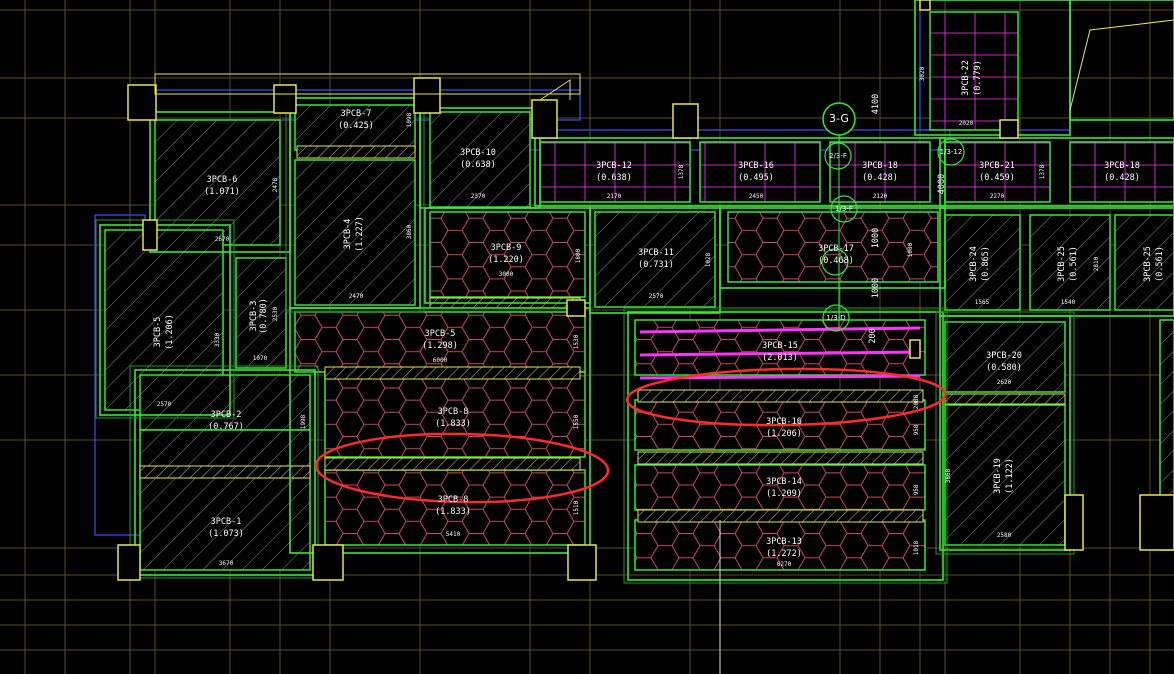  I want to click on label-3pcb-8a-name: 3PCB-8, so click(453, 412).